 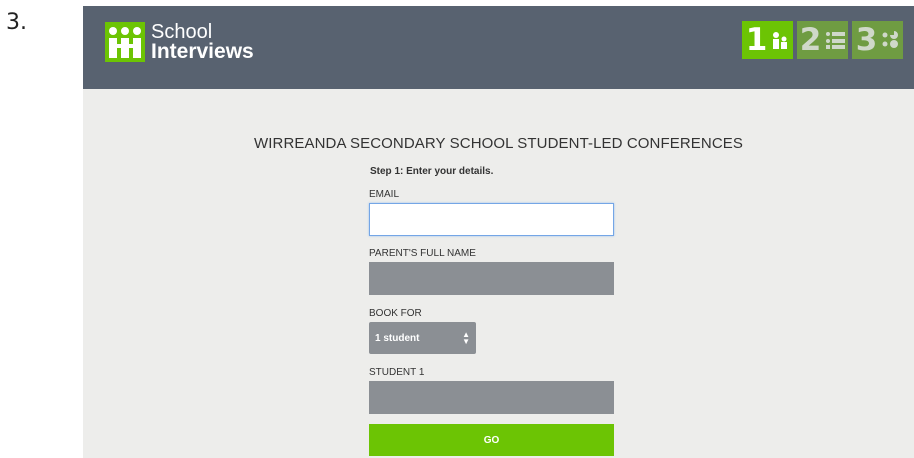 I want to click on list-number: 3., so click(x=16, y=22).